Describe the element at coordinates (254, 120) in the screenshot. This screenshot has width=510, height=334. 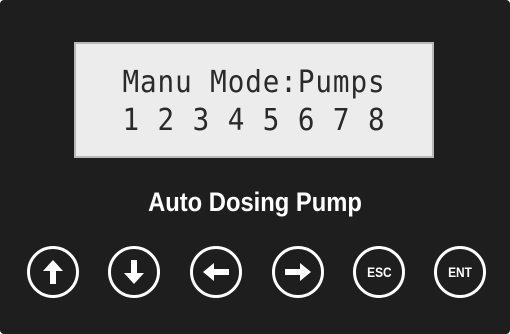
I see `lcd-line-2: 1 2 3 4 5 6 7 8` at that location.